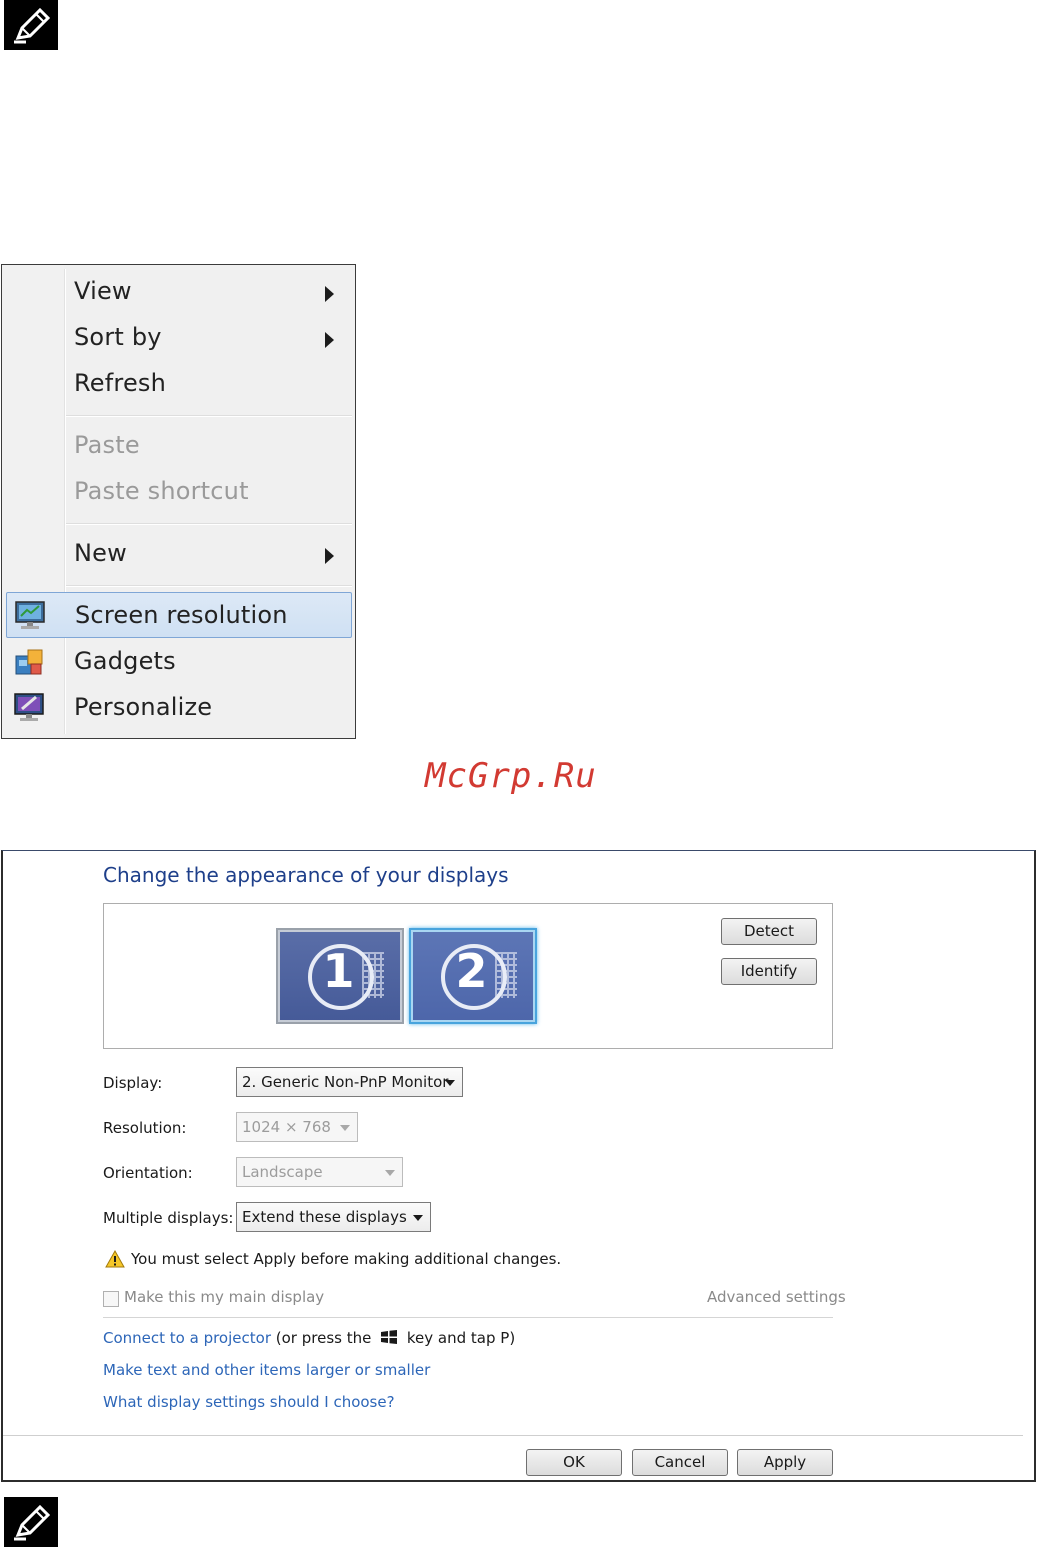  I want to click on display-select: 2. Generic Non-PnP Monitor, so click(349, 1082).